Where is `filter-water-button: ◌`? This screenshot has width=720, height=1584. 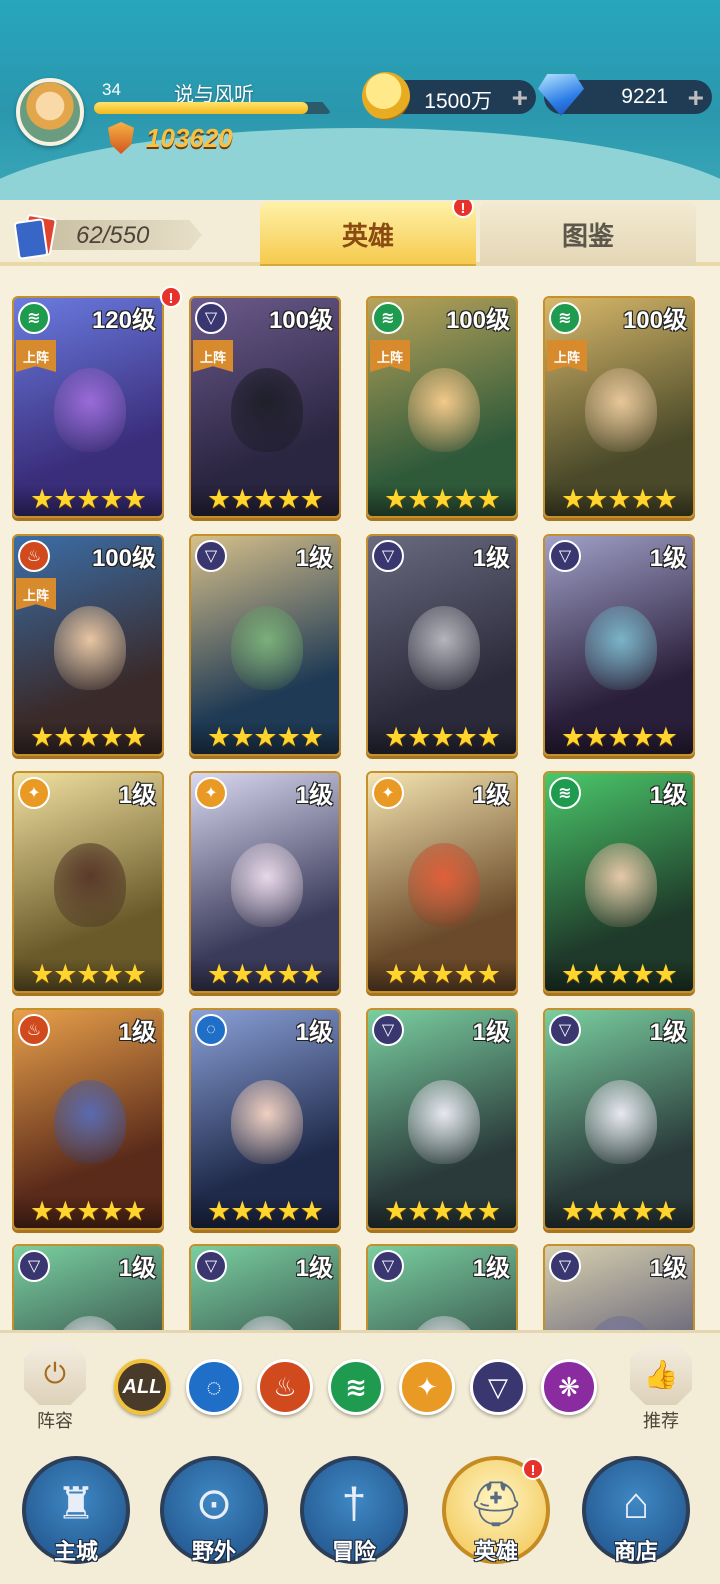 filter-water-button: ◌ is located at coordinates (214, 1387).